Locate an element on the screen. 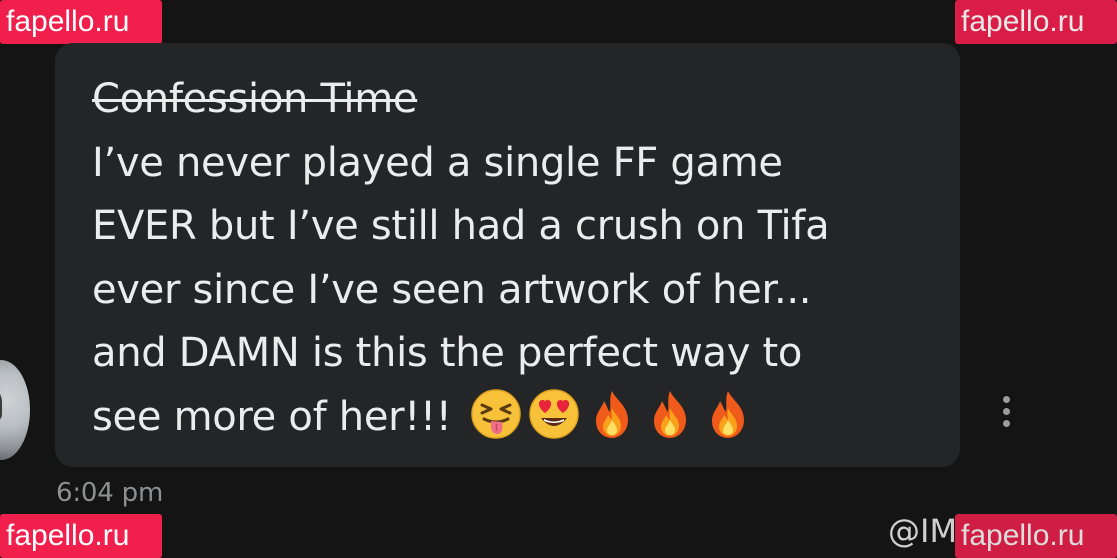  watermark-top-right: fapello.ru is located at coordinates (1036, 22).